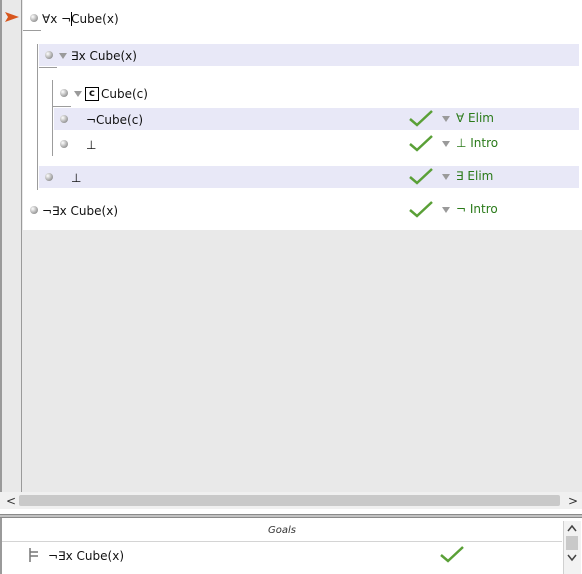 The height and width of the screenshot is (574, 582). What do you see at coordinates (80, 211) in the screenshot?
I see `conclusion-sentence: ¬∃x Cube(x)` at bounding box center [80, 211].